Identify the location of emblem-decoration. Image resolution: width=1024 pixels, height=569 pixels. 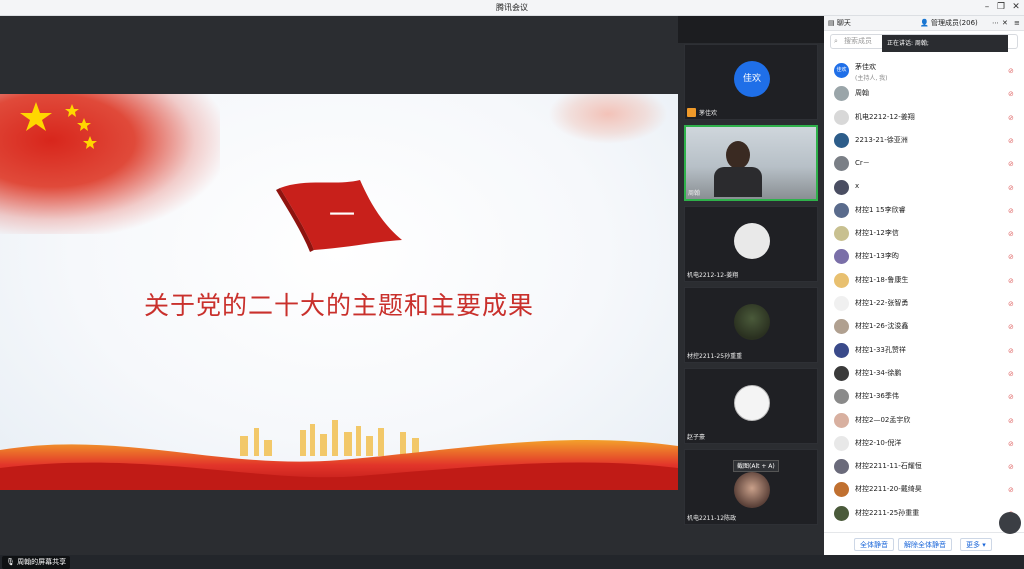
(608, 119).